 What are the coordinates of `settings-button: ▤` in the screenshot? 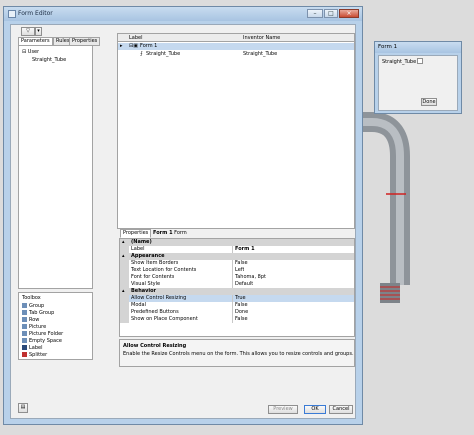 It's located at (23, 408).